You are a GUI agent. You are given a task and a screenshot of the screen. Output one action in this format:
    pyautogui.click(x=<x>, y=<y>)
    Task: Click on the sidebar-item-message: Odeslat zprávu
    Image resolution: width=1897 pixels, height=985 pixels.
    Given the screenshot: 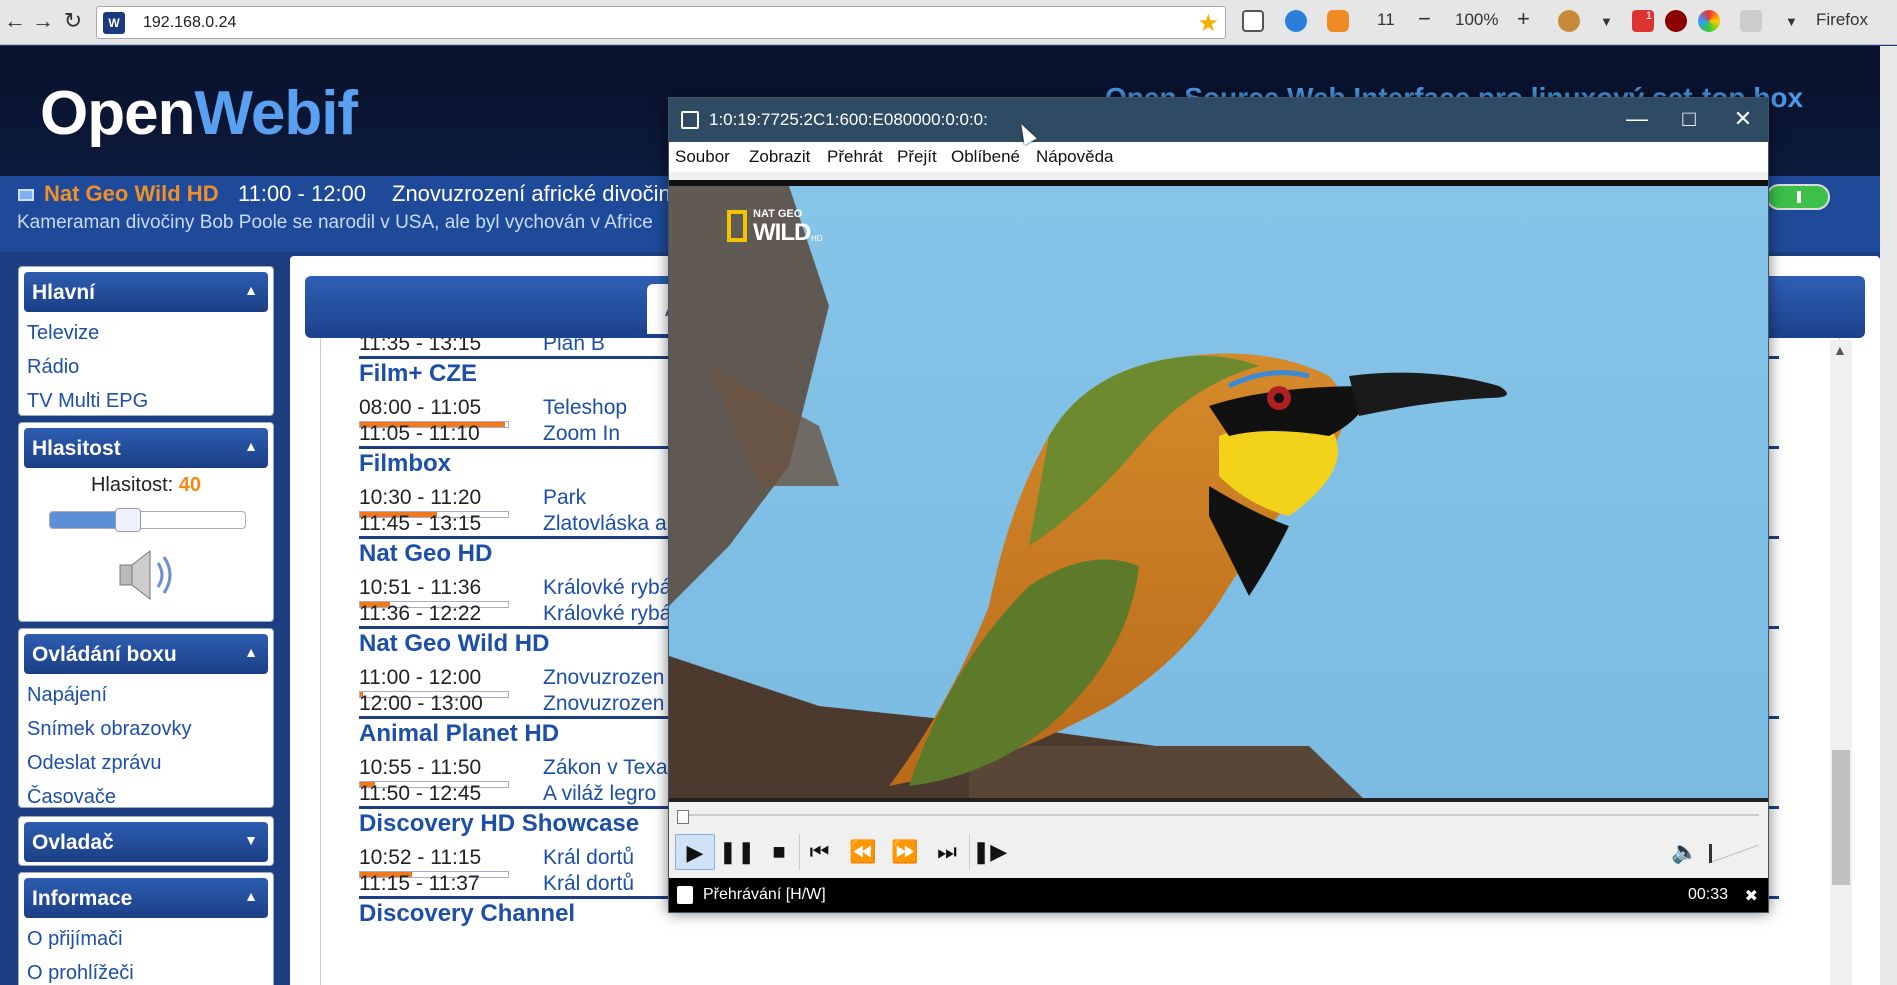 What is the action you would take?
    pyautogui.click(x=146, y=764)
    